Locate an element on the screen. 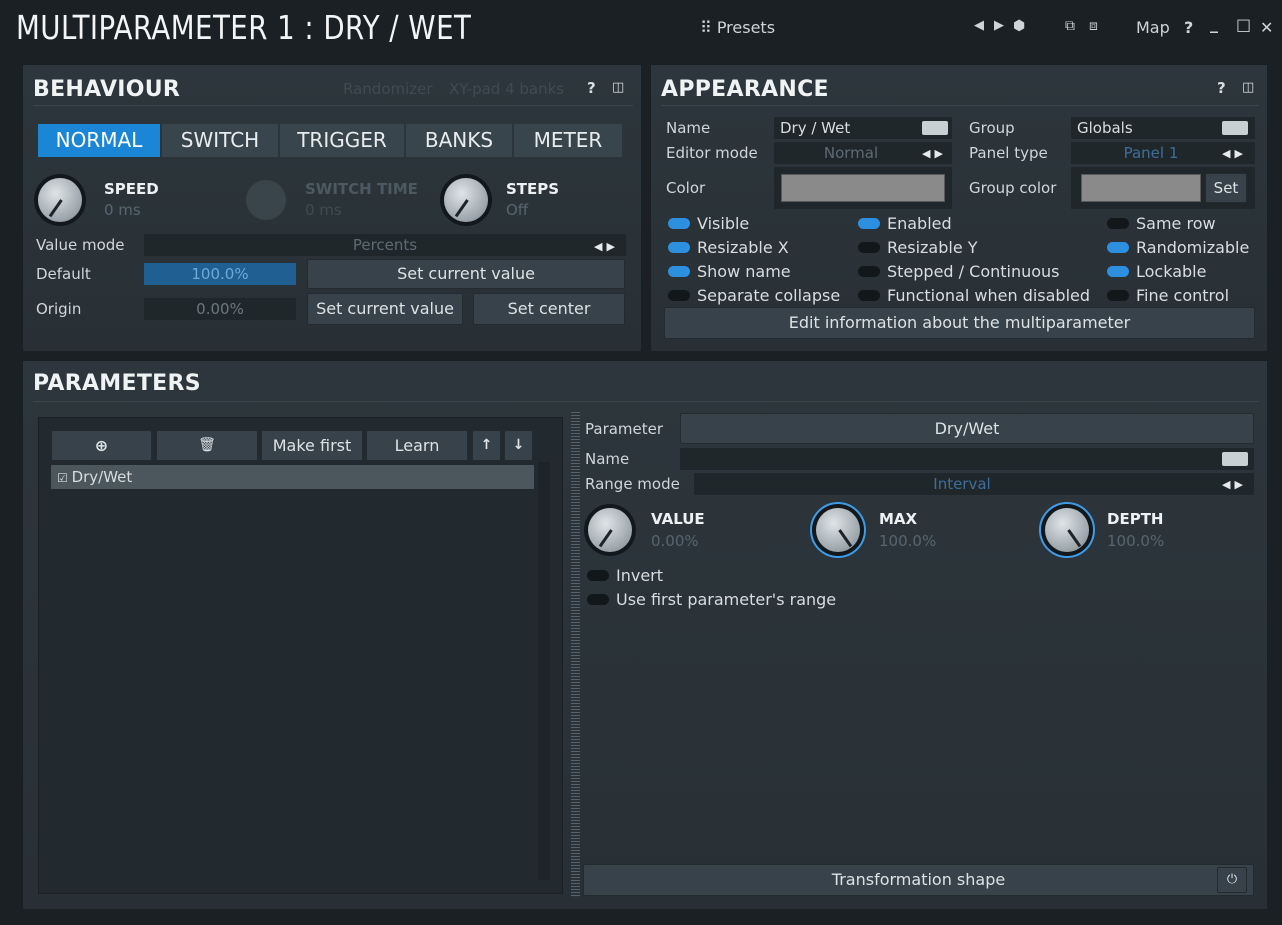  max-knob is located at coordinates (838, 530).